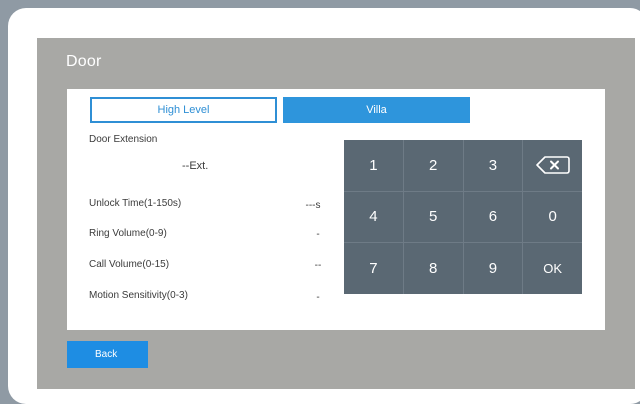 The width and height of the screenshot is (640, 404). What do you see at coordinates (376, 110) in the screenshot?
I see `tab-villa: Villa` at bounding box center [376, 110].